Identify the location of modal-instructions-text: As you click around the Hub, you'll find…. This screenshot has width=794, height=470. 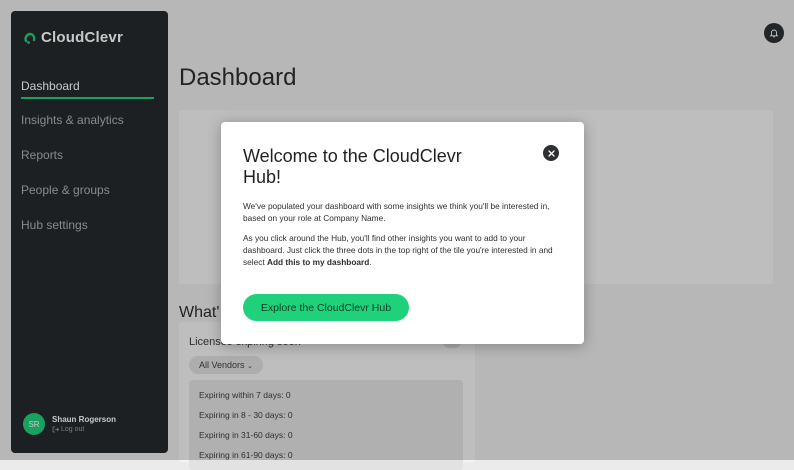
(404, 250).